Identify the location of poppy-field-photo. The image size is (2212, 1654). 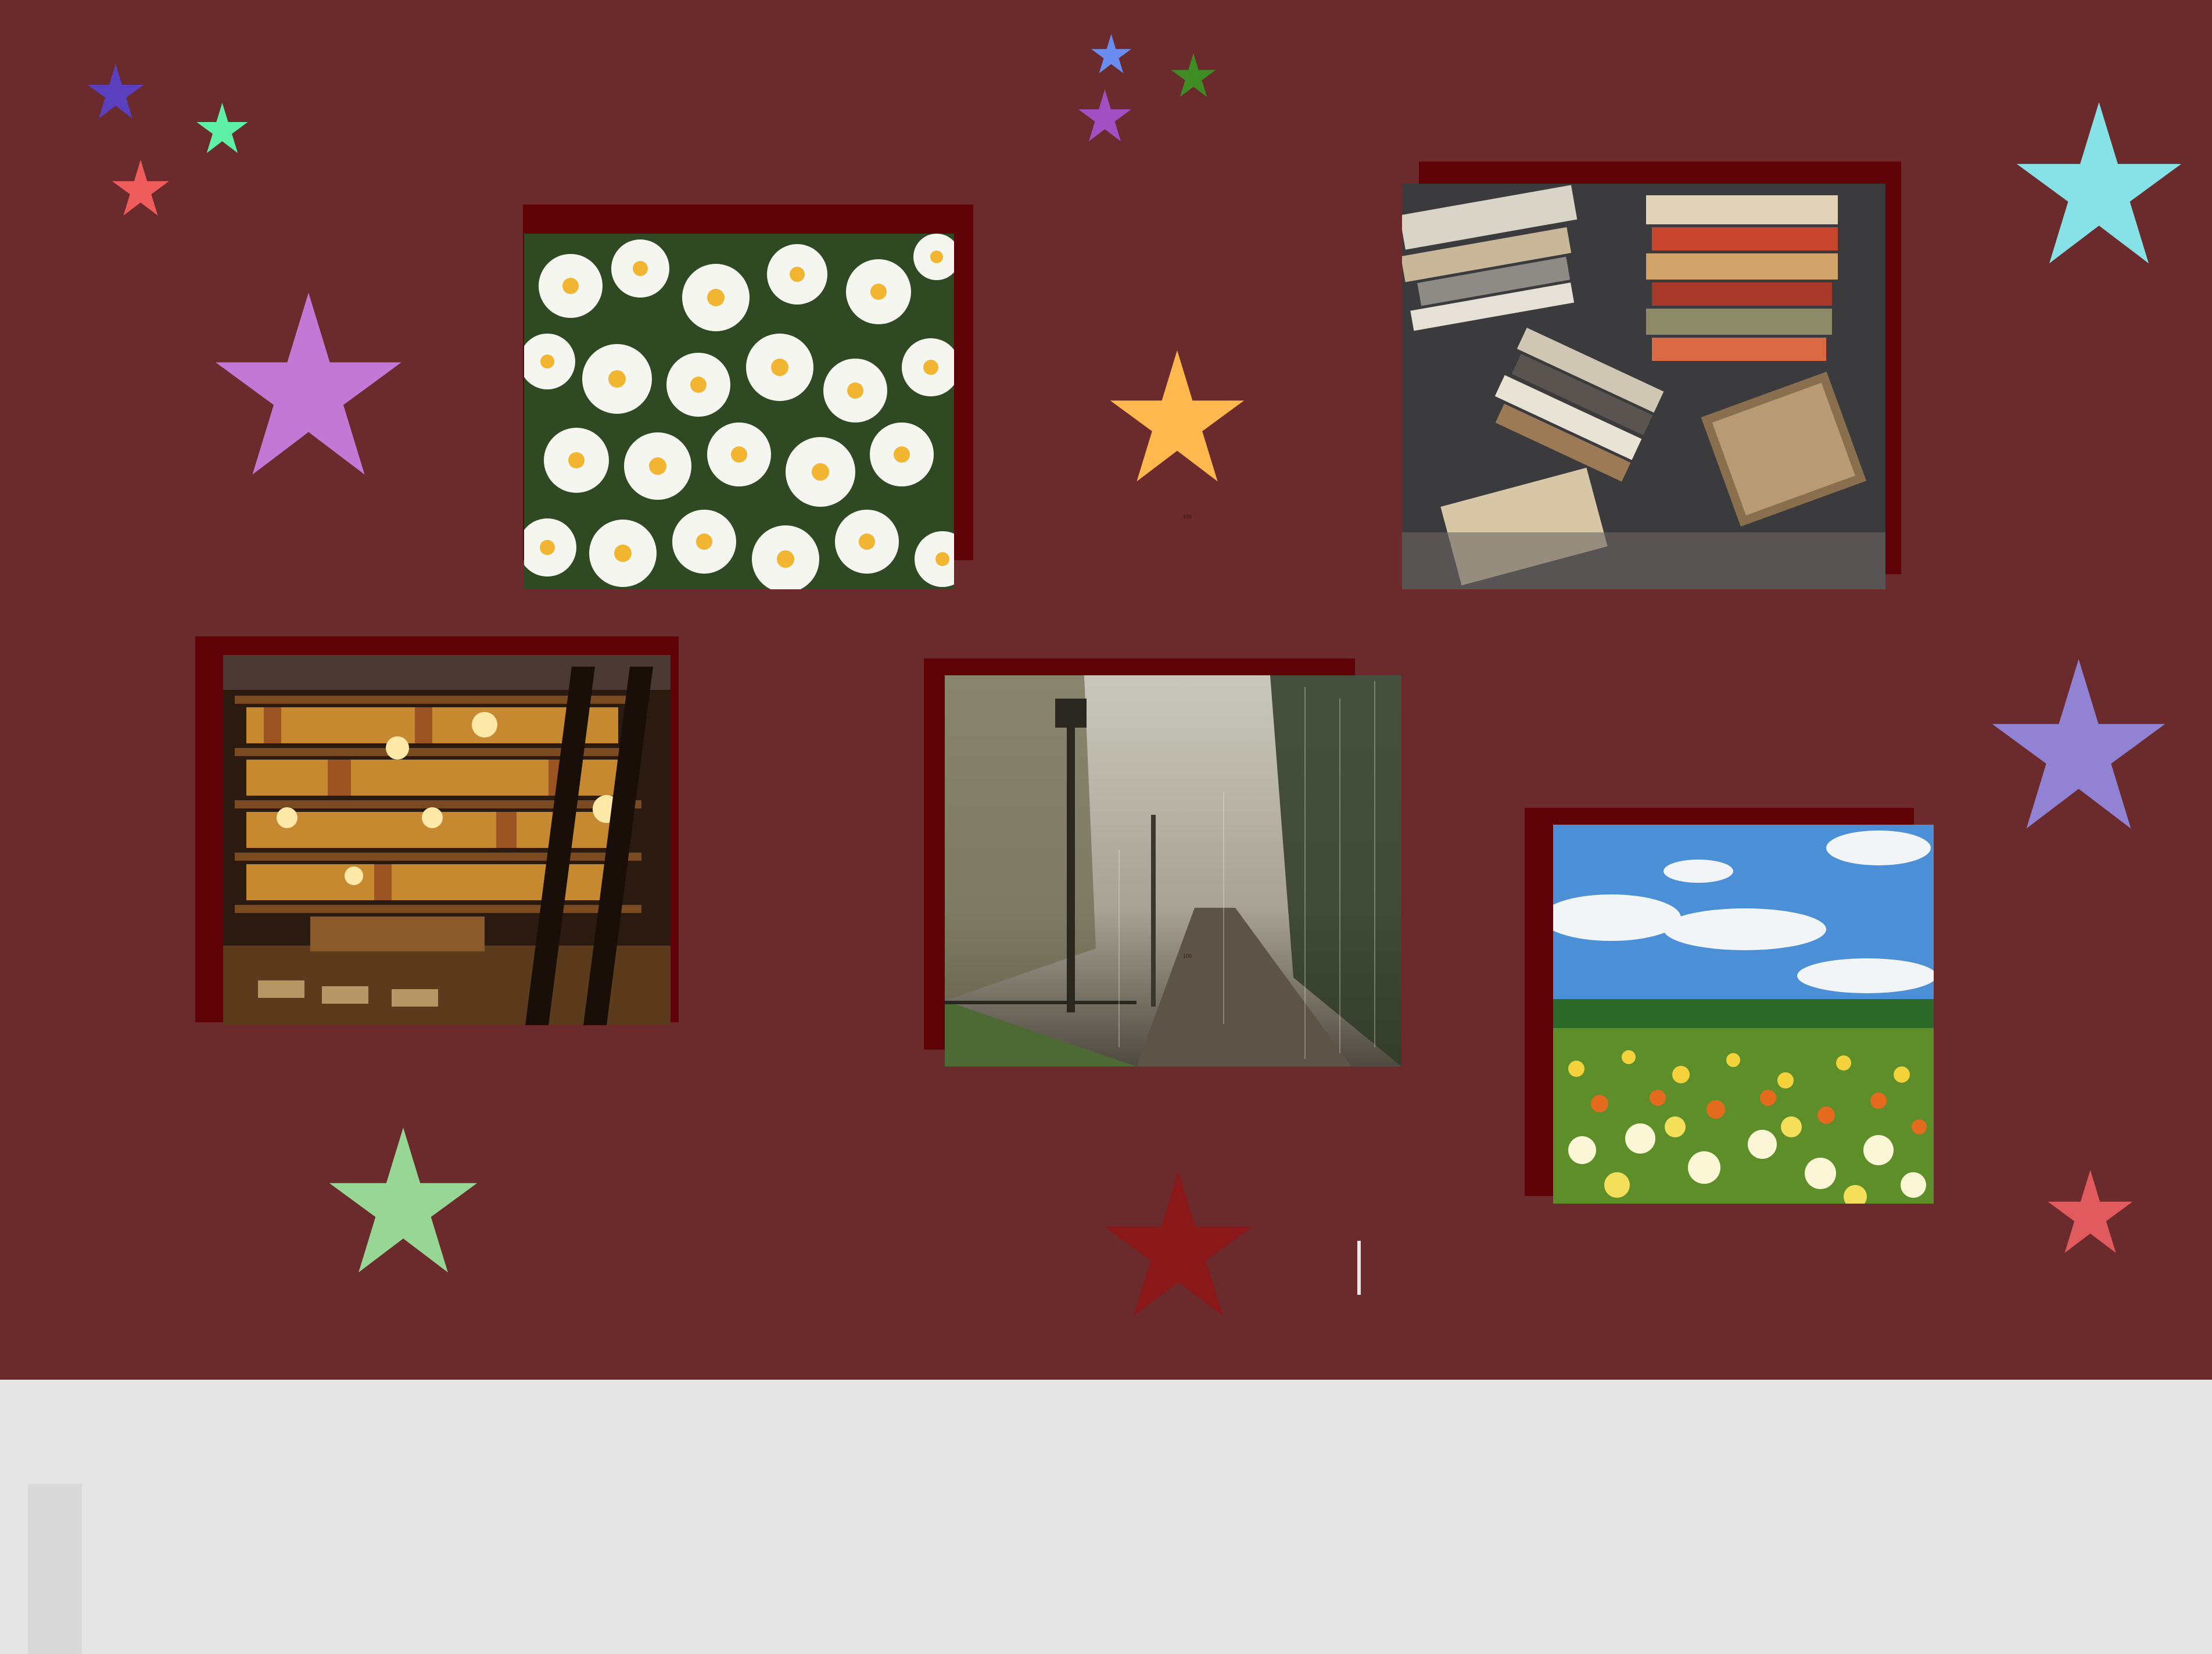
(1743, 1014).